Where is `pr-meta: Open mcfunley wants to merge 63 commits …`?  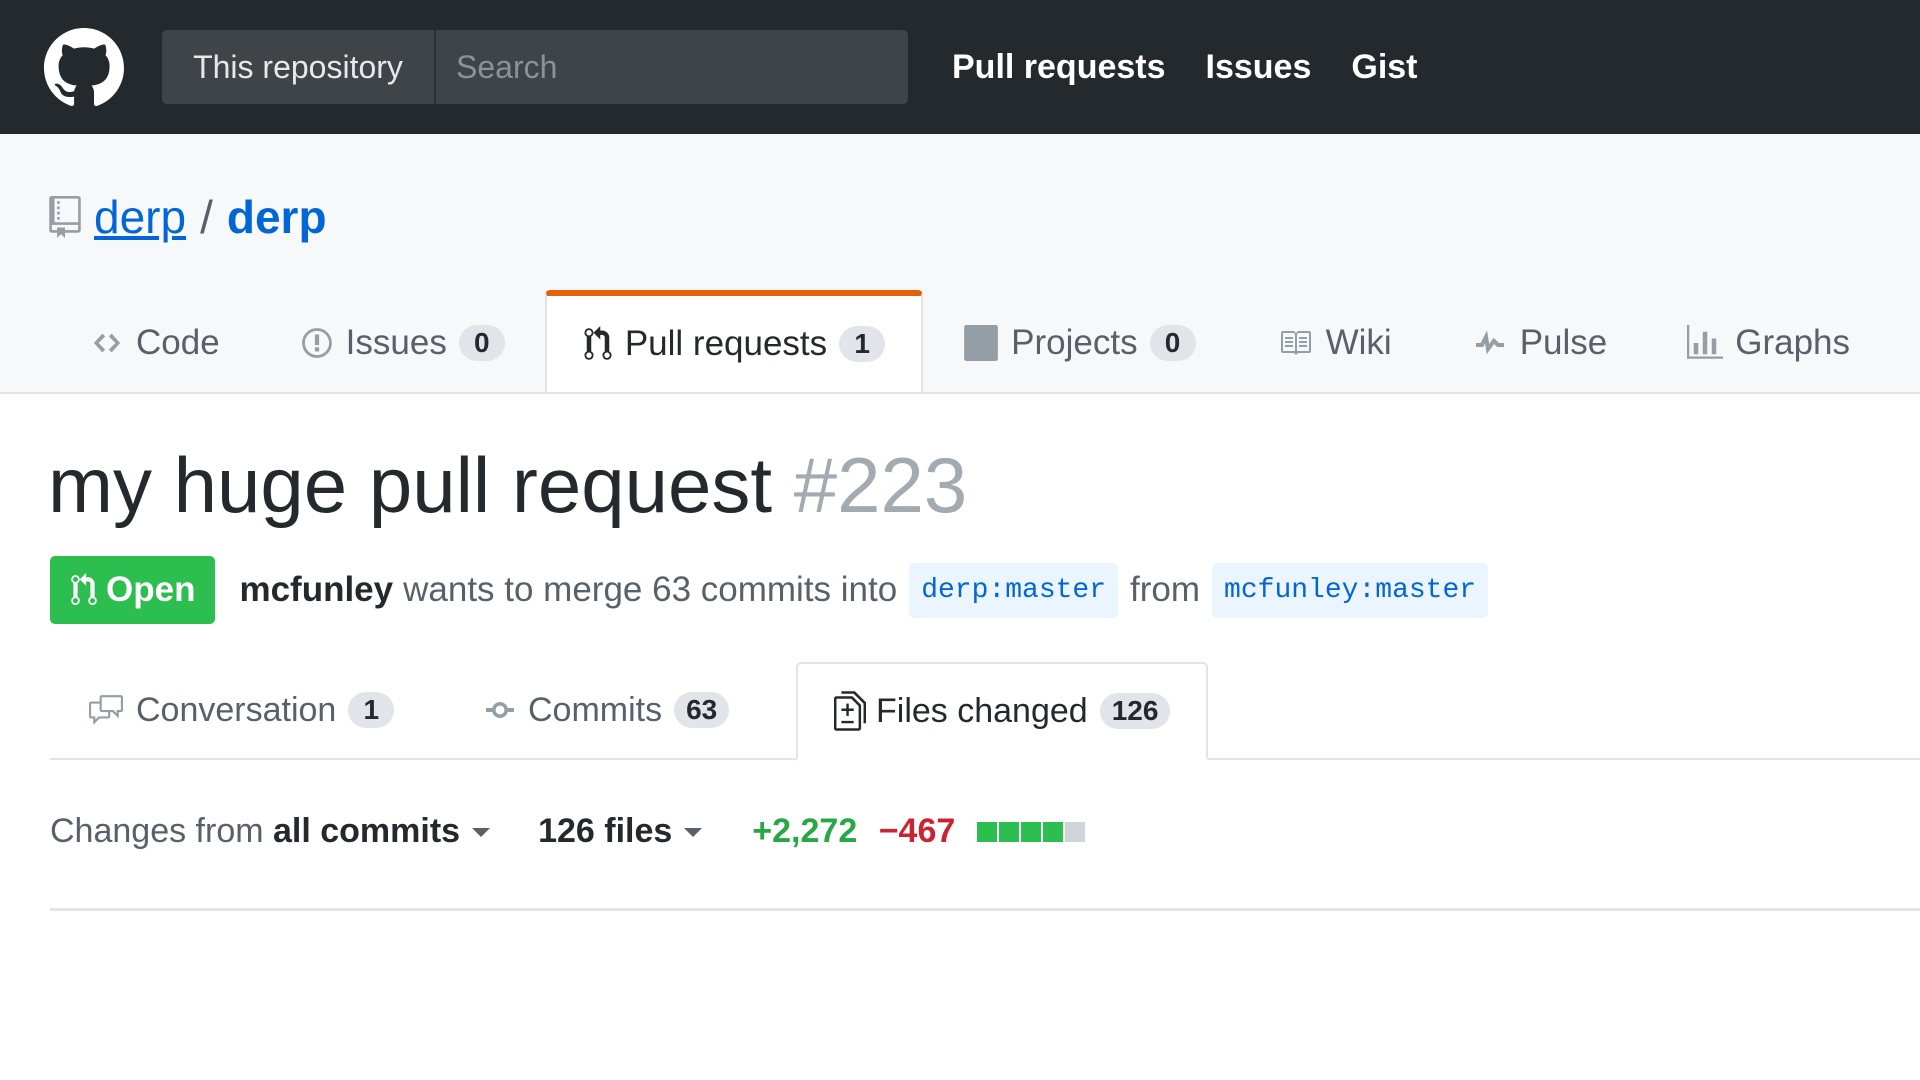 pr-meta: Open mcfunley wants to merge 63 commits … is located at coordinates (775, 590).